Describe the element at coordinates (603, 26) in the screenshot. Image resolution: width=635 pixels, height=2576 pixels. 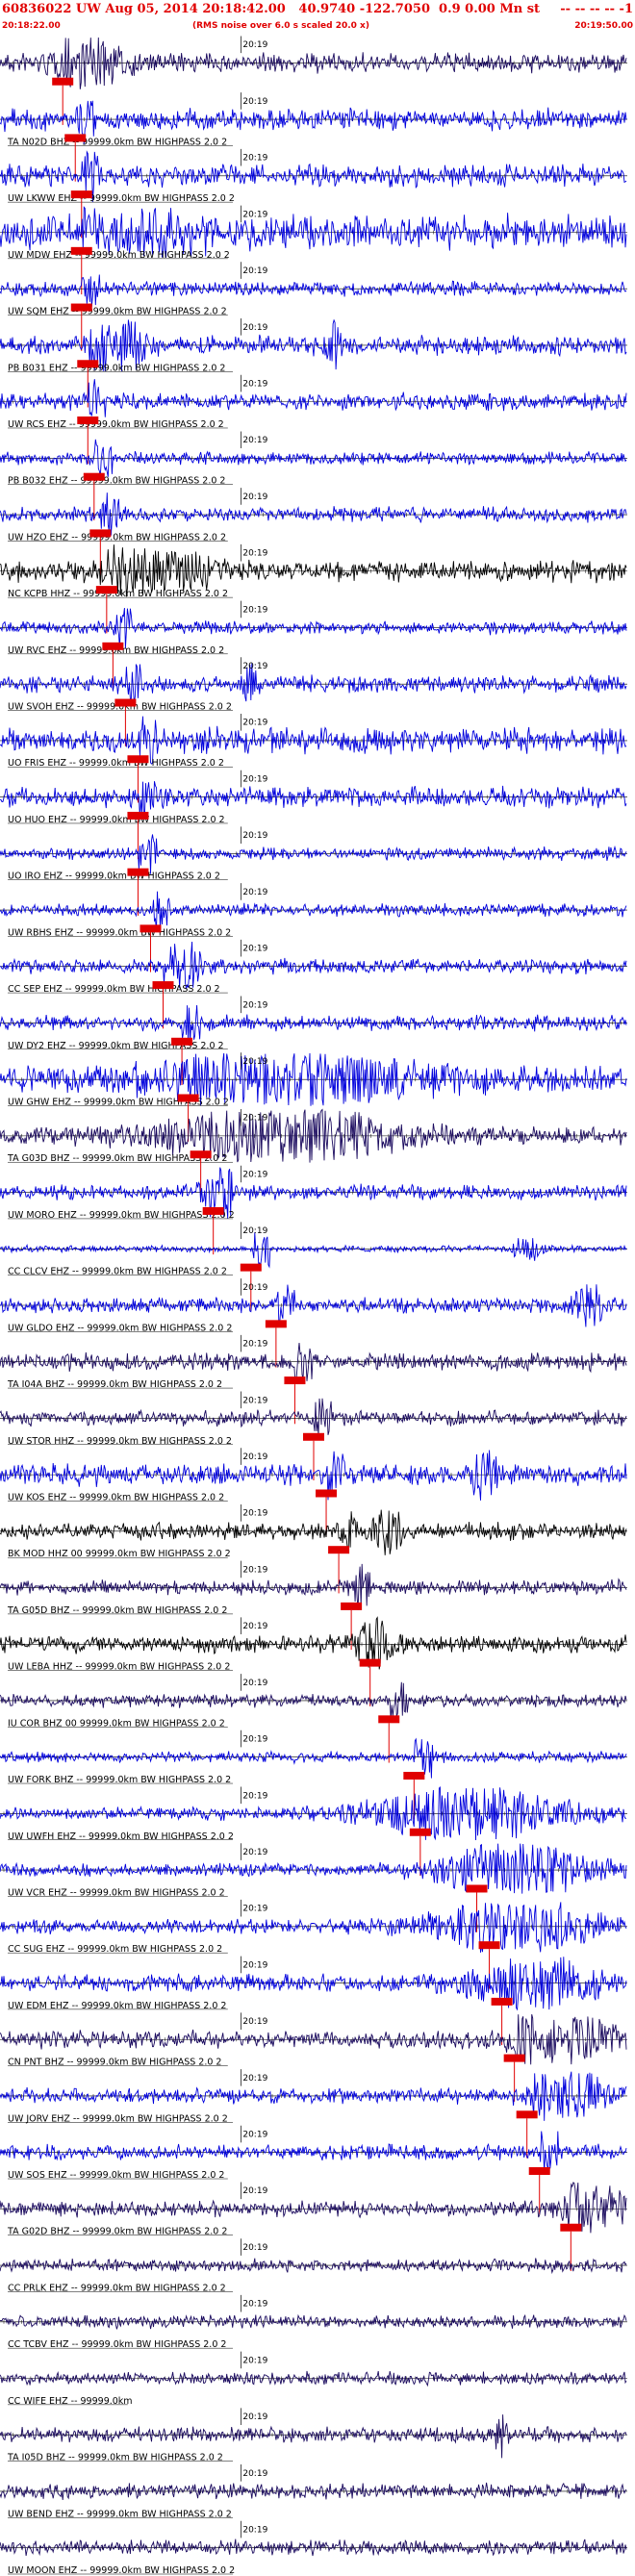
I see `end-time: 20:19:50.00` at that location.